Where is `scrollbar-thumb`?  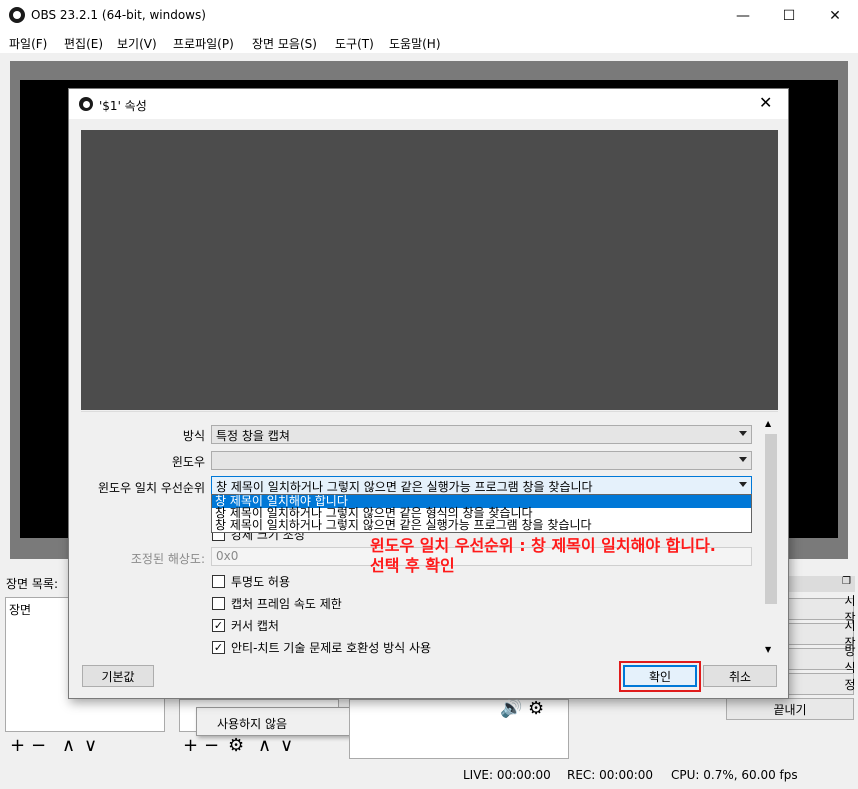 scrollbar-thumb is located at coordinates (771, 519).